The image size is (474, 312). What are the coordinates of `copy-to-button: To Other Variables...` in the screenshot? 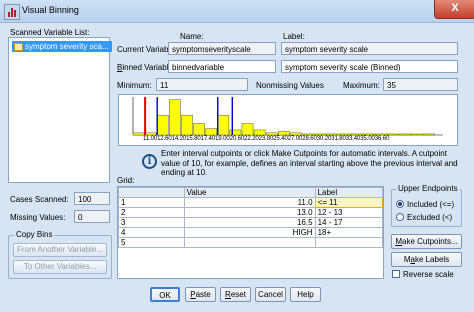 It's located at (60, 267).